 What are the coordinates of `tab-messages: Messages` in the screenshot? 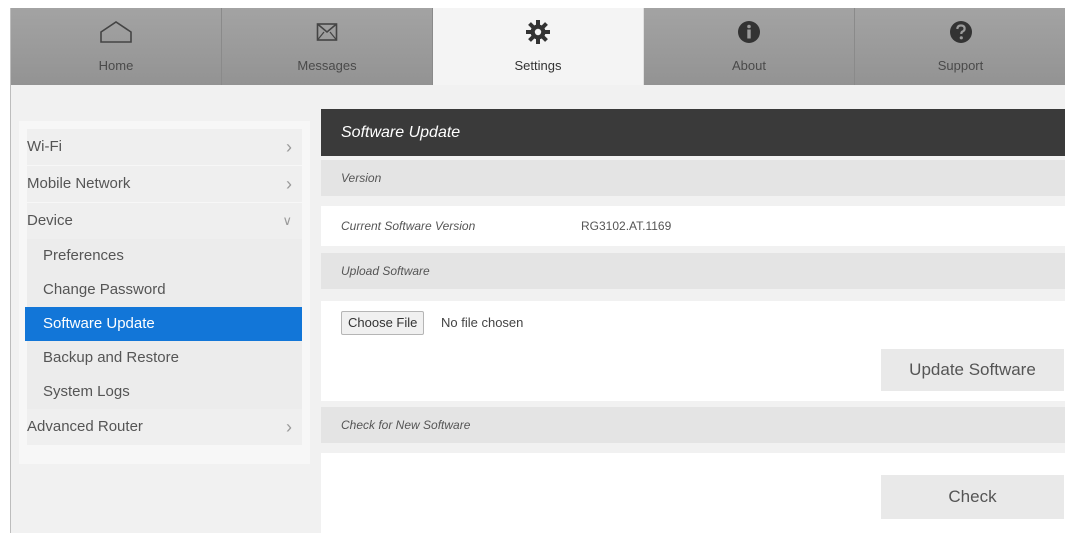 It's located at (327, 46).